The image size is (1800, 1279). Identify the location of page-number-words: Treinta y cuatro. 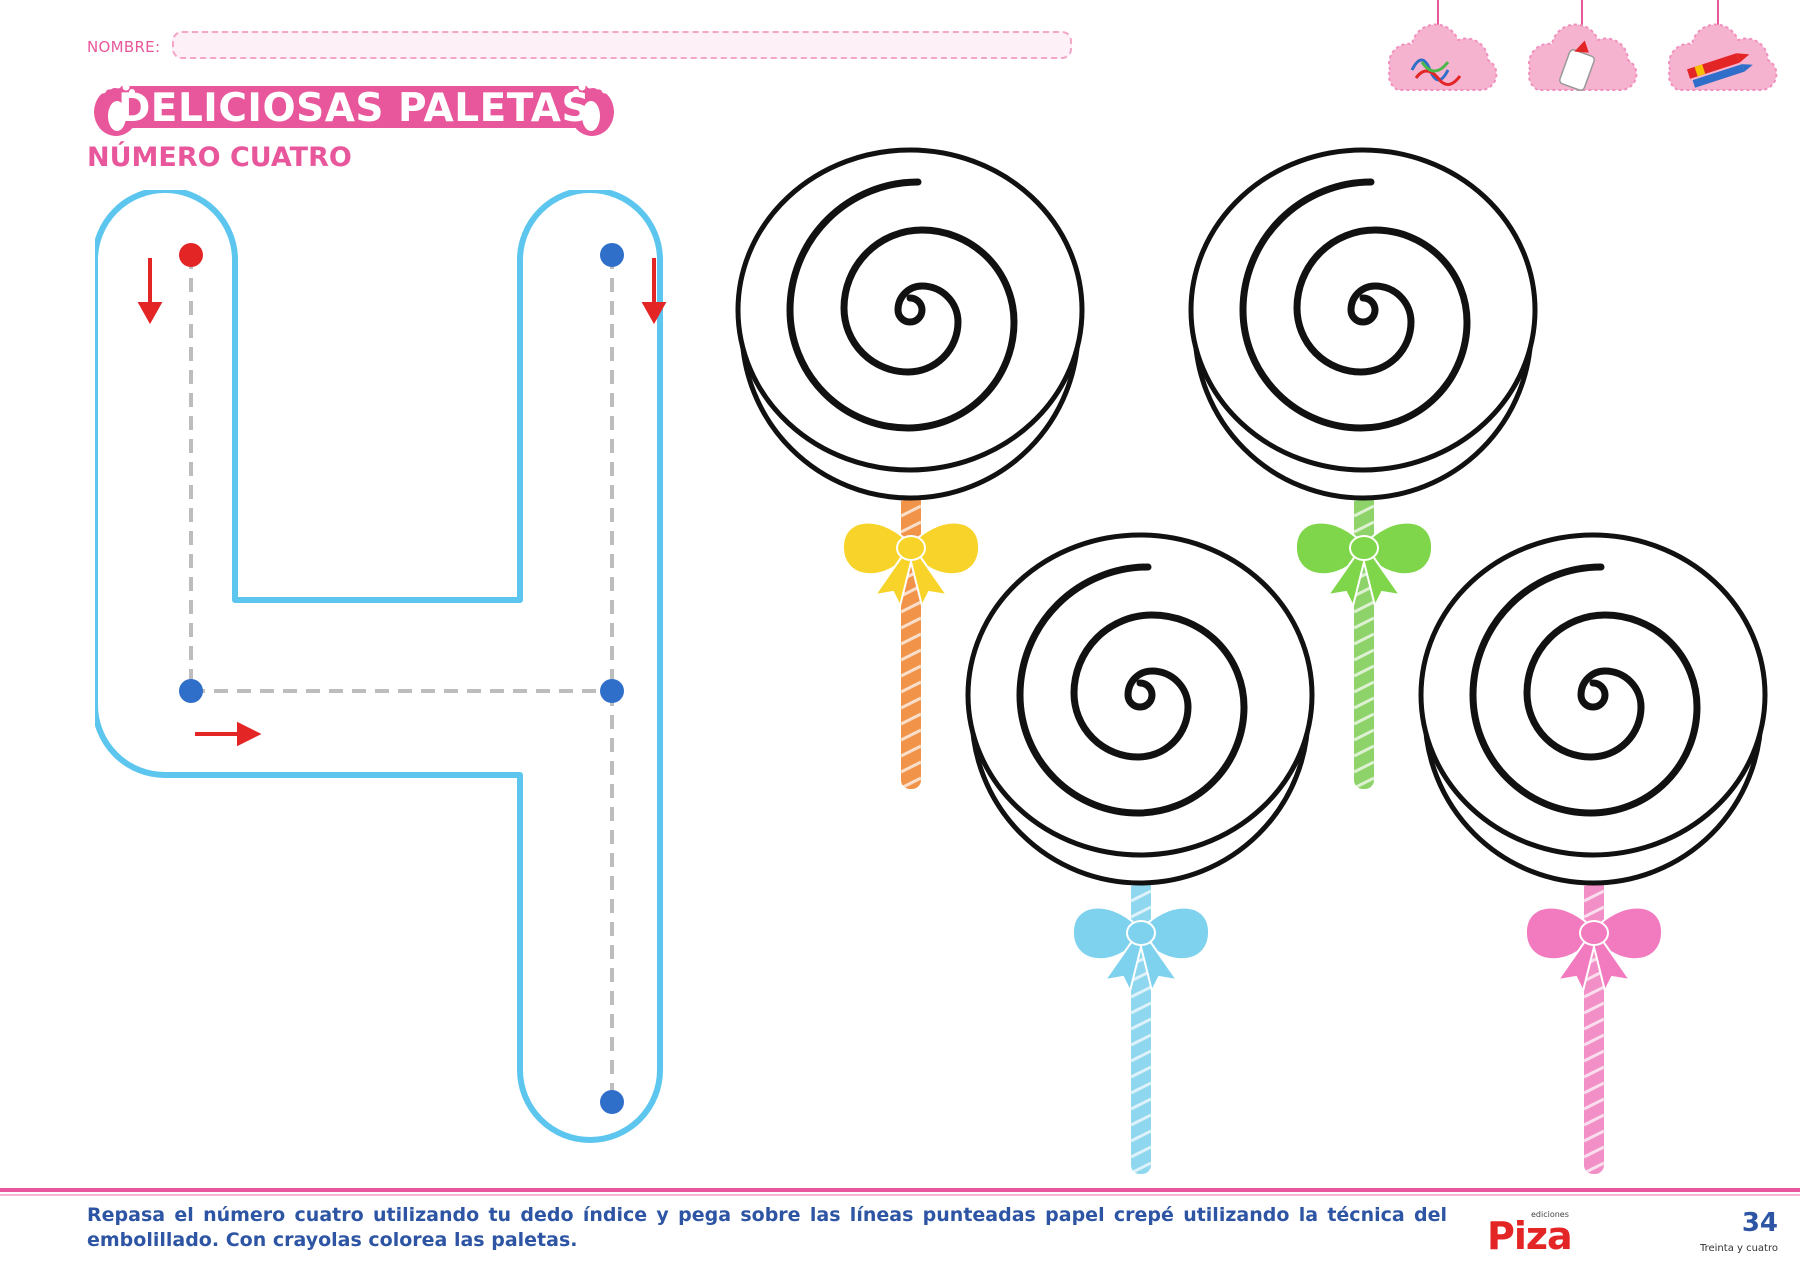
(1738, 1248).